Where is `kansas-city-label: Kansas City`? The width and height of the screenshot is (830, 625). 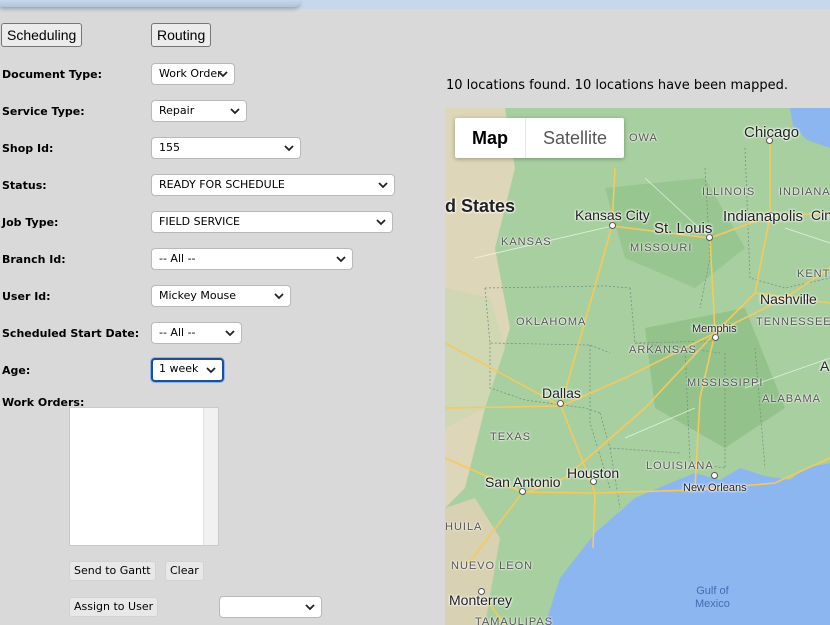
kansas-city-label: Kansas City is located at coordinates (612, 215).